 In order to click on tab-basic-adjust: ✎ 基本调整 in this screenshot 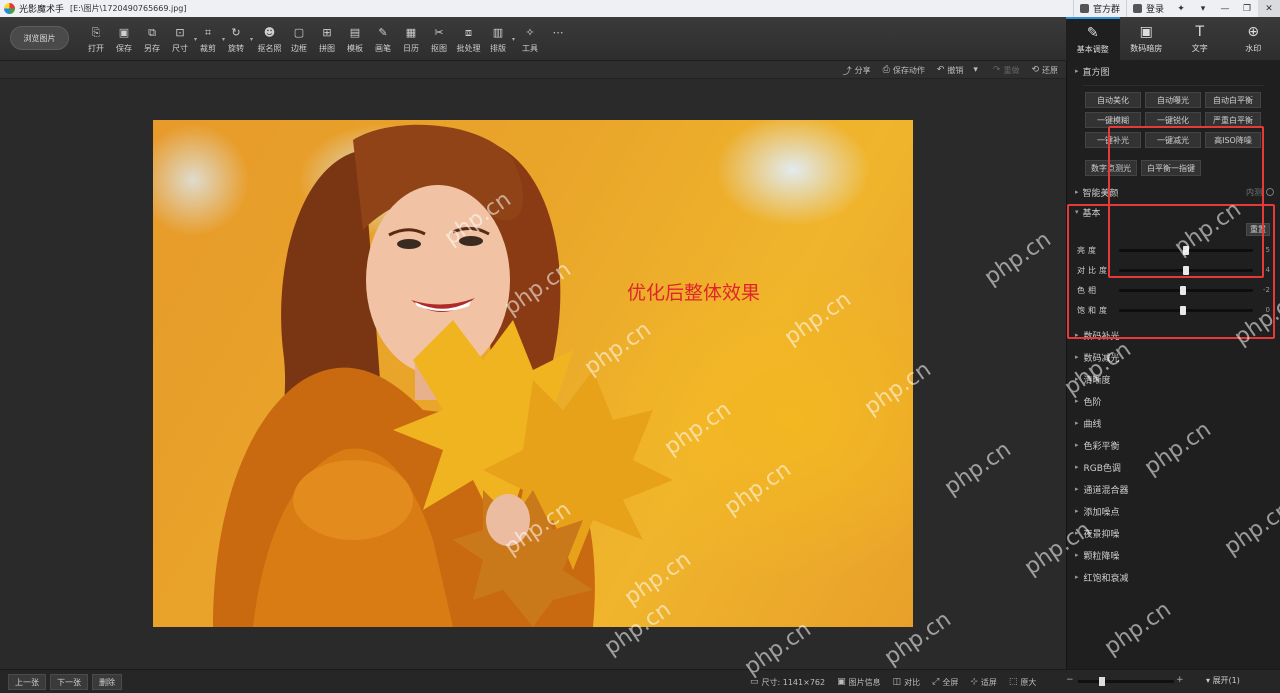, I will do `click(1093, 39)`.